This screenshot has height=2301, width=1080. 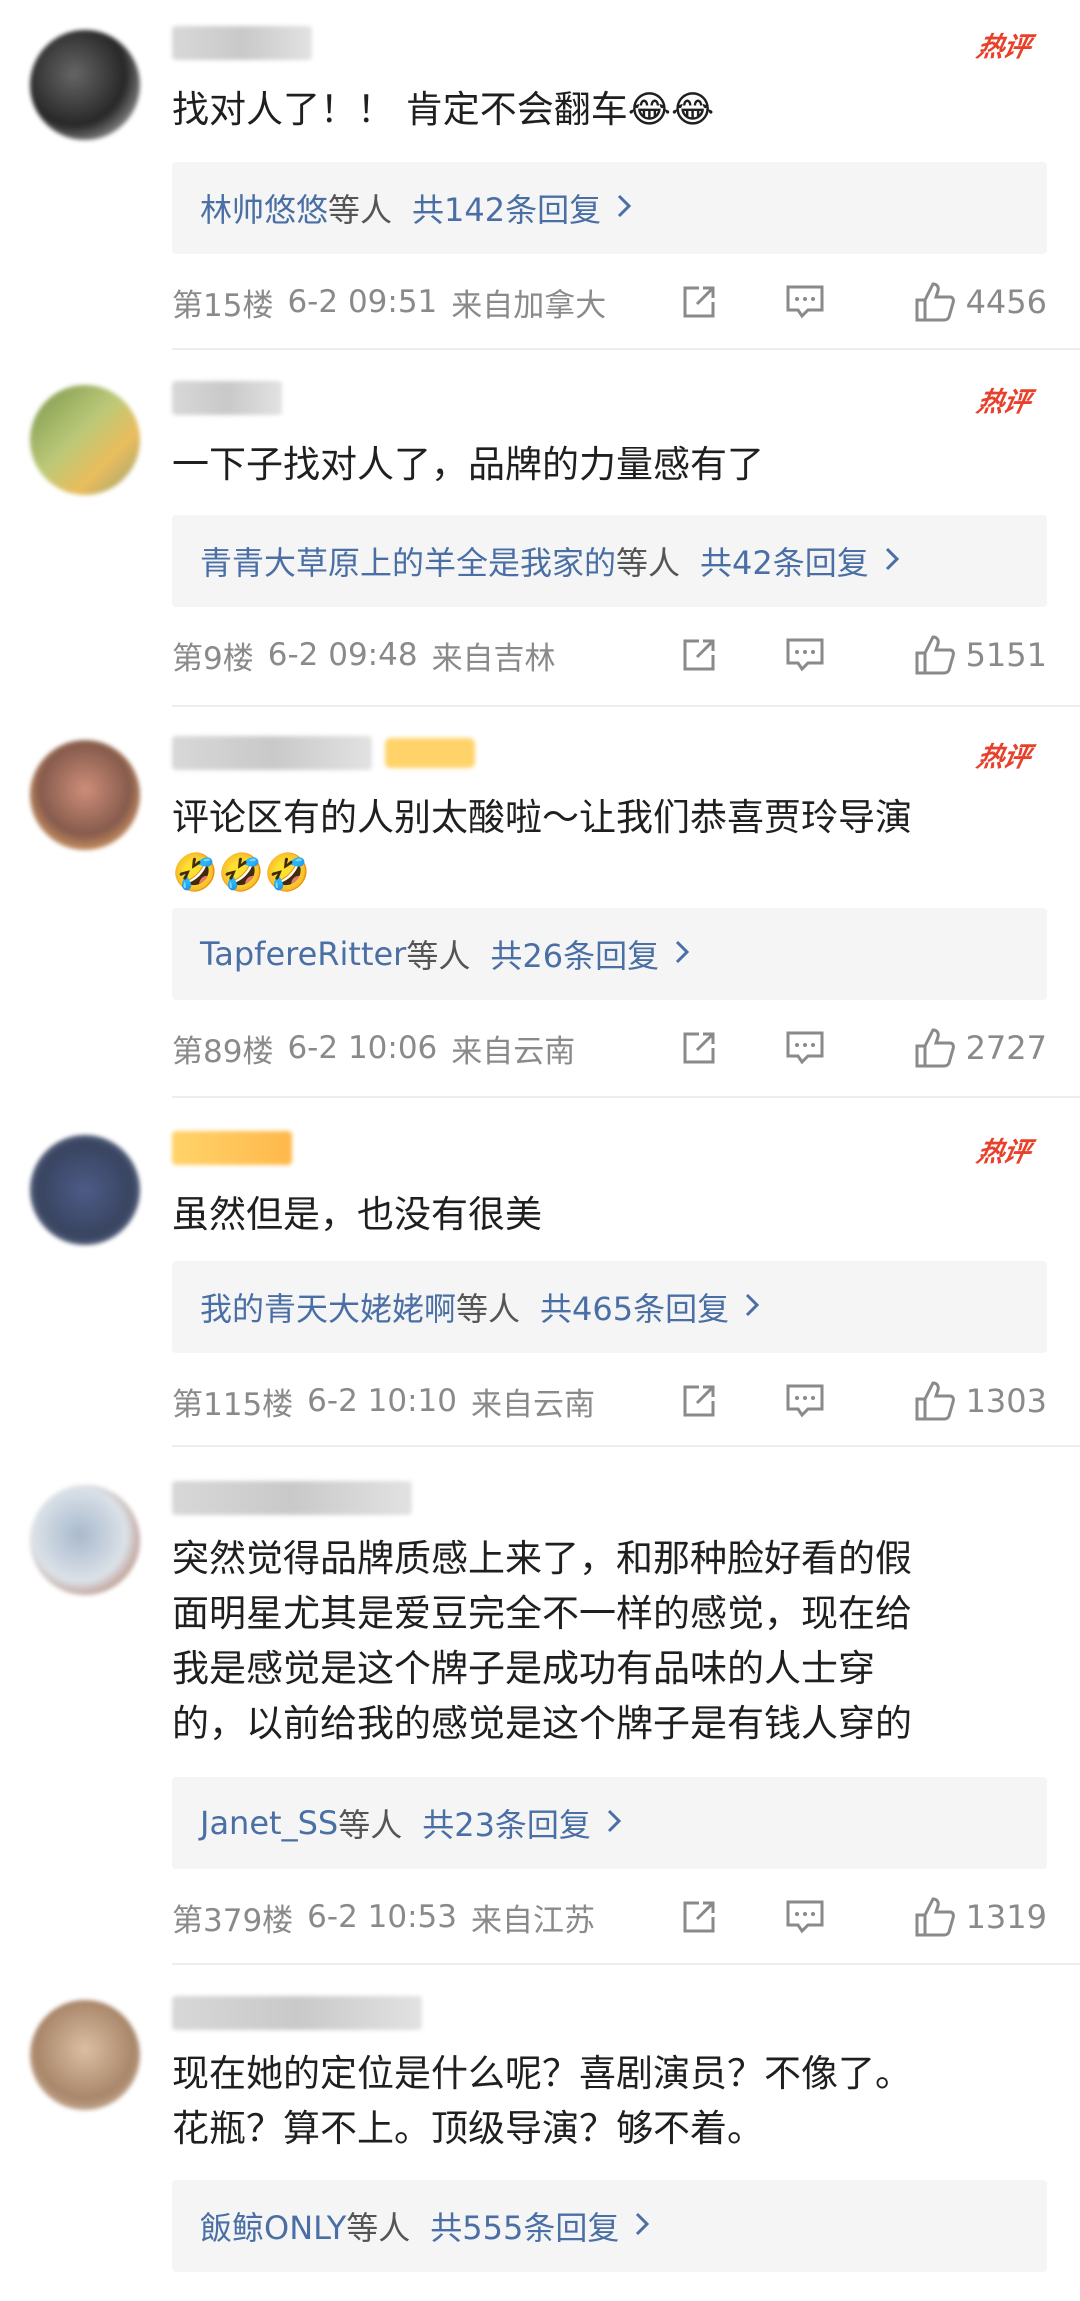 What do you see at coordinates (328, 1309) in the screenshot?
I see `reply-users: 我的青天大姥姥啊` at bounding box center [328, 1309].